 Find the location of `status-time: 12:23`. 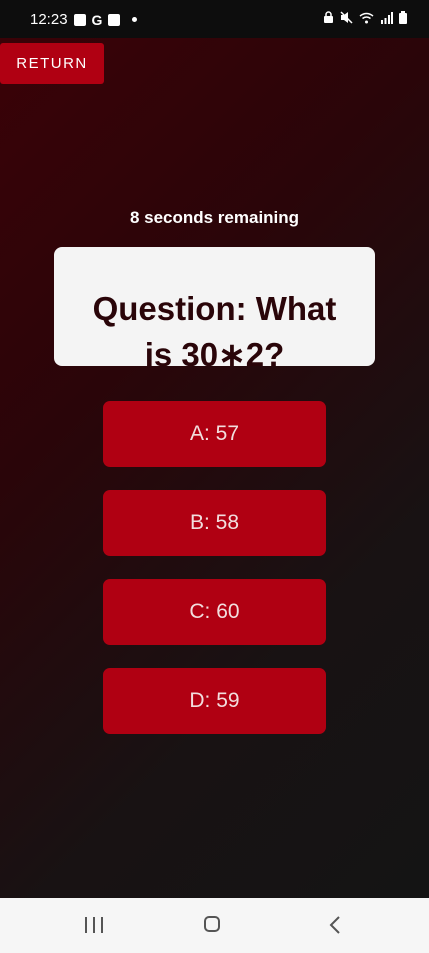

status-time: 12:23 is located at coordinates (49, 19).